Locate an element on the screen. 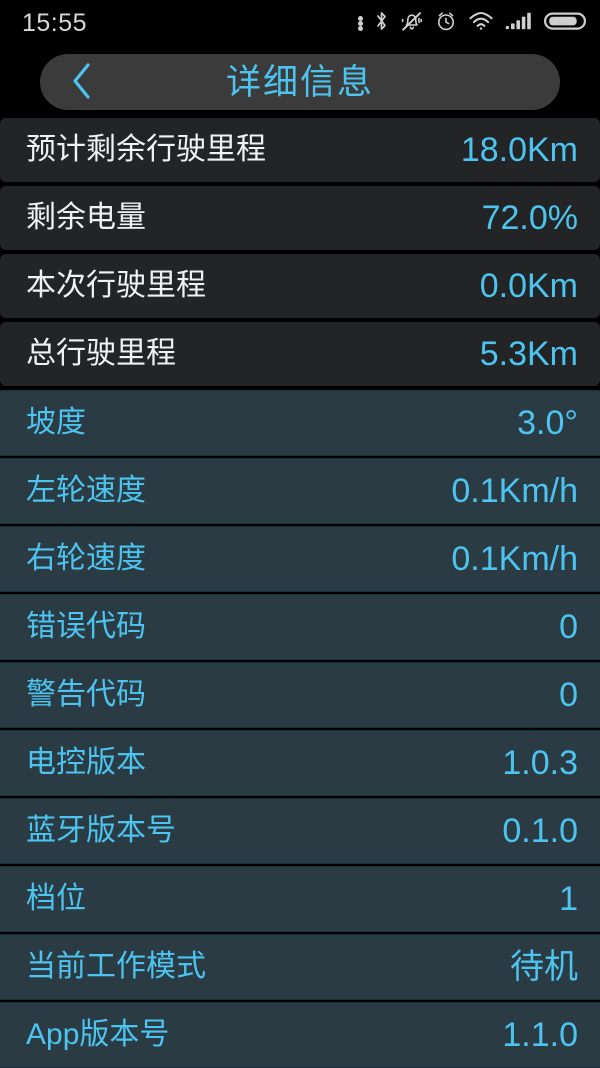  status-icon-tray is located at coordinates (472, 23).